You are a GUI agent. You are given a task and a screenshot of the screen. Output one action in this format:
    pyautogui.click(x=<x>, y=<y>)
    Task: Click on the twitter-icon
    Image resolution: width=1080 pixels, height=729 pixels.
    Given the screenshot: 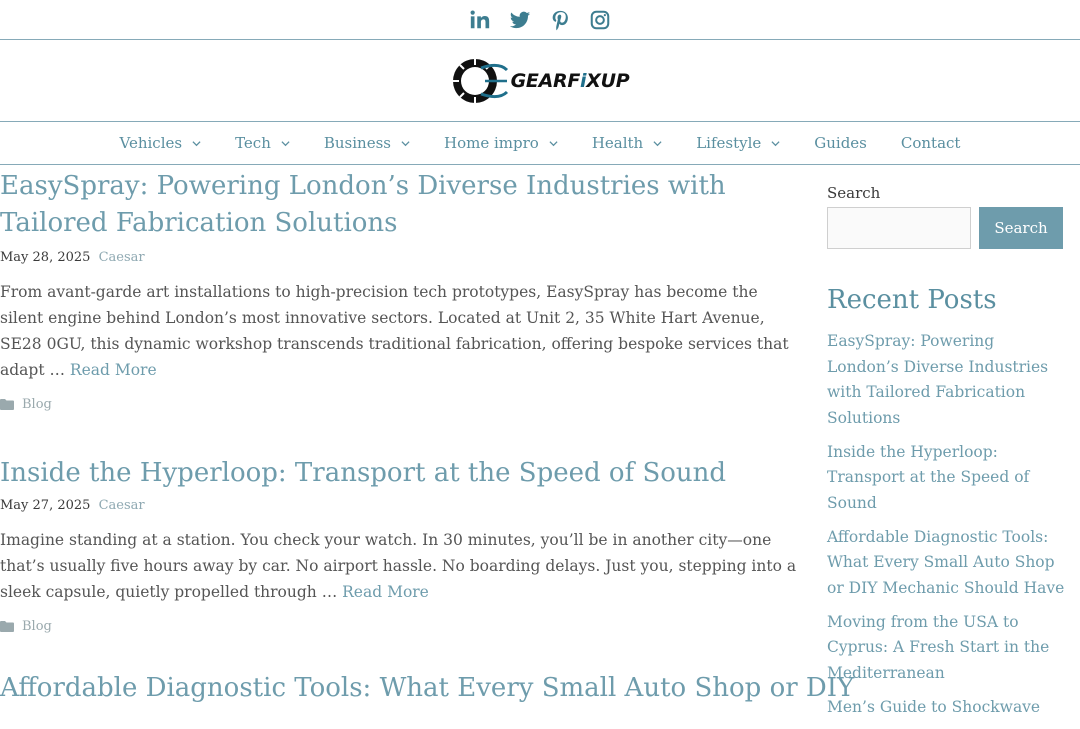 What is the action you would take?
    pyautogui.click(x=520, y=20)
    